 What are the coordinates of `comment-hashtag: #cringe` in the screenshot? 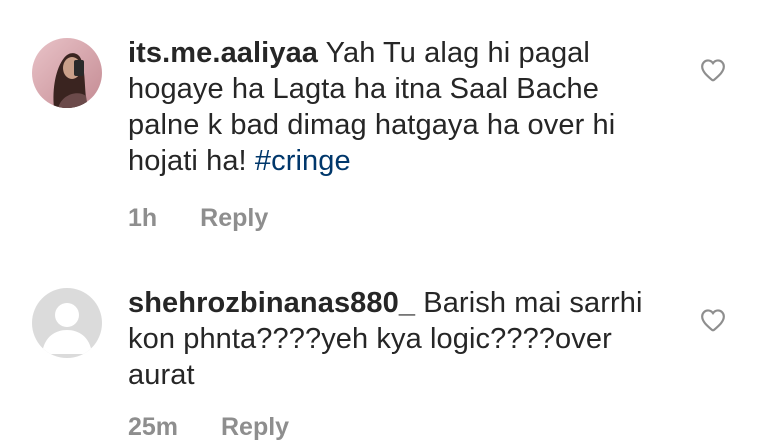 It's located at (303, 161).